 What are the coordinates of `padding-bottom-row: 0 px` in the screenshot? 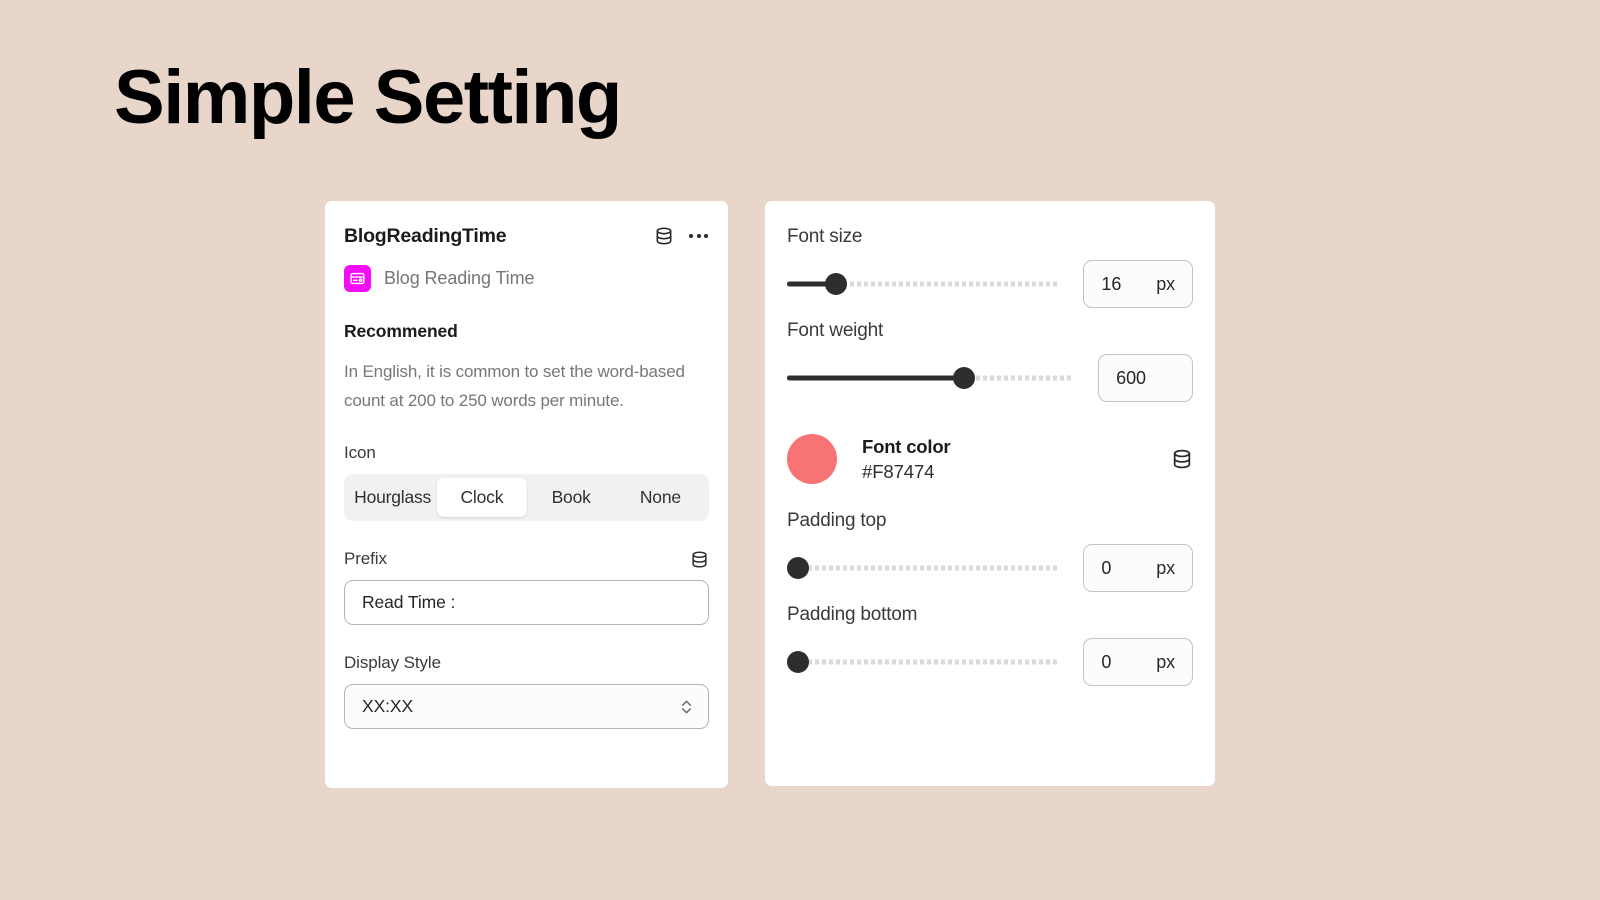 It's located at (989, 662).